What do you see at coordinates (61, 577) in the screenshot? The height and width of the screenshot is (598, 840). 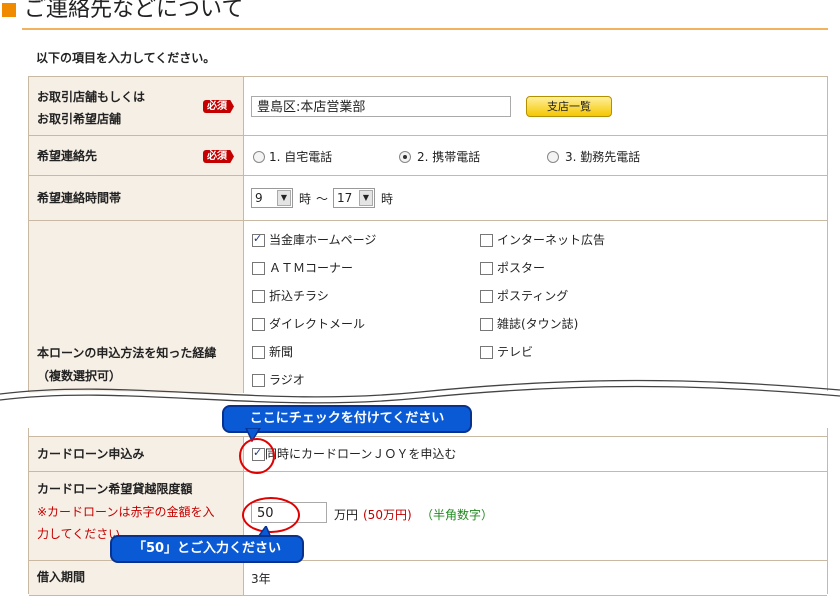 I see `period-label: 借入期間` at bounding box center [61, 577].